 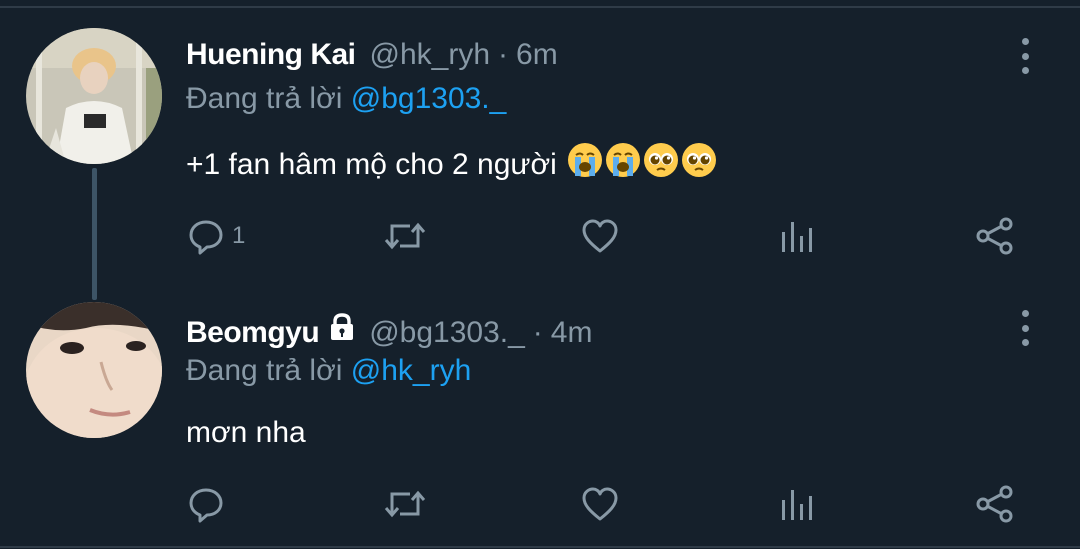 I want to click on tweet-text: mơn nha, so click(x=246, y=433).